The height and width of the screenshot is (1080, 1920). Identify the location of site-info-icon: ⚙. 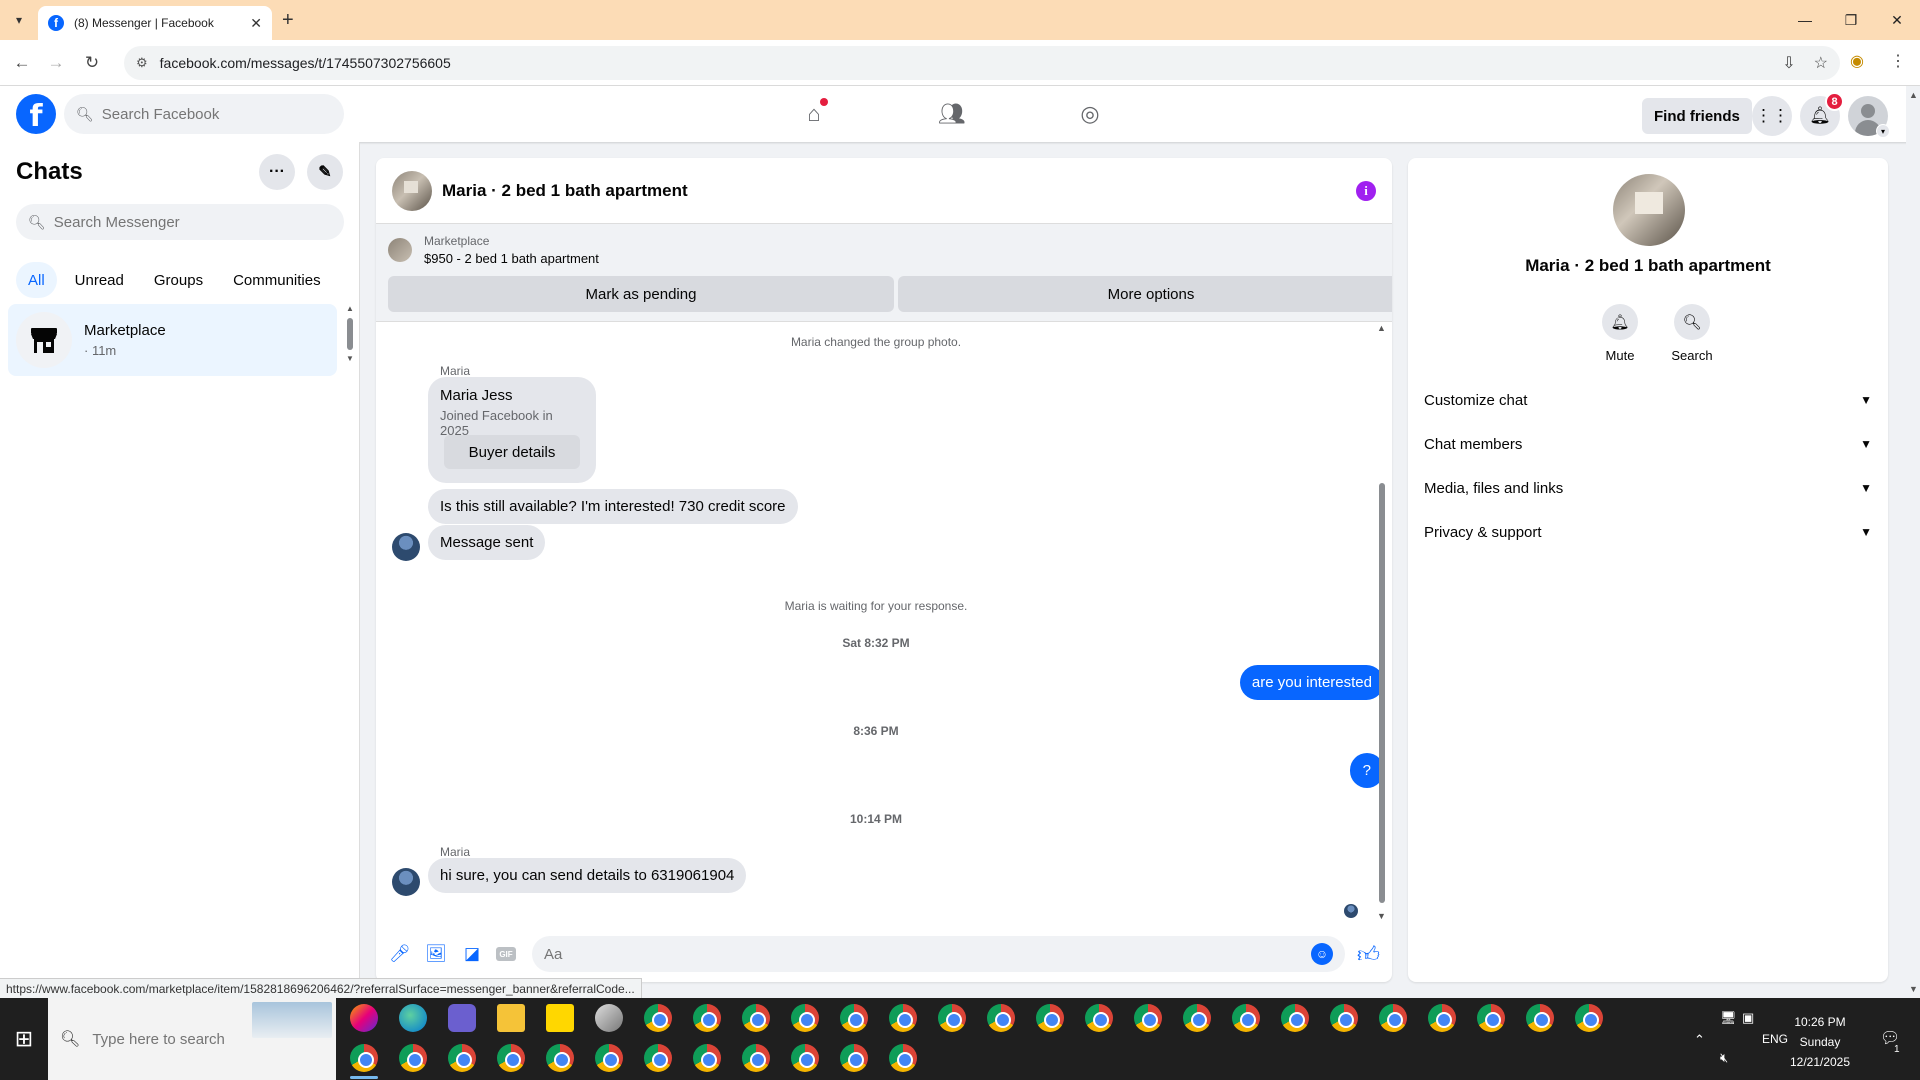
(142, 63).